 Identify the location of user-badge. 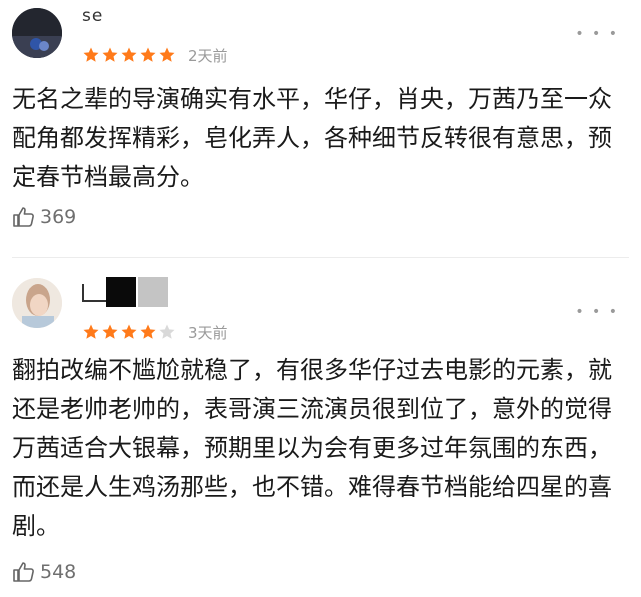
(94, 293).